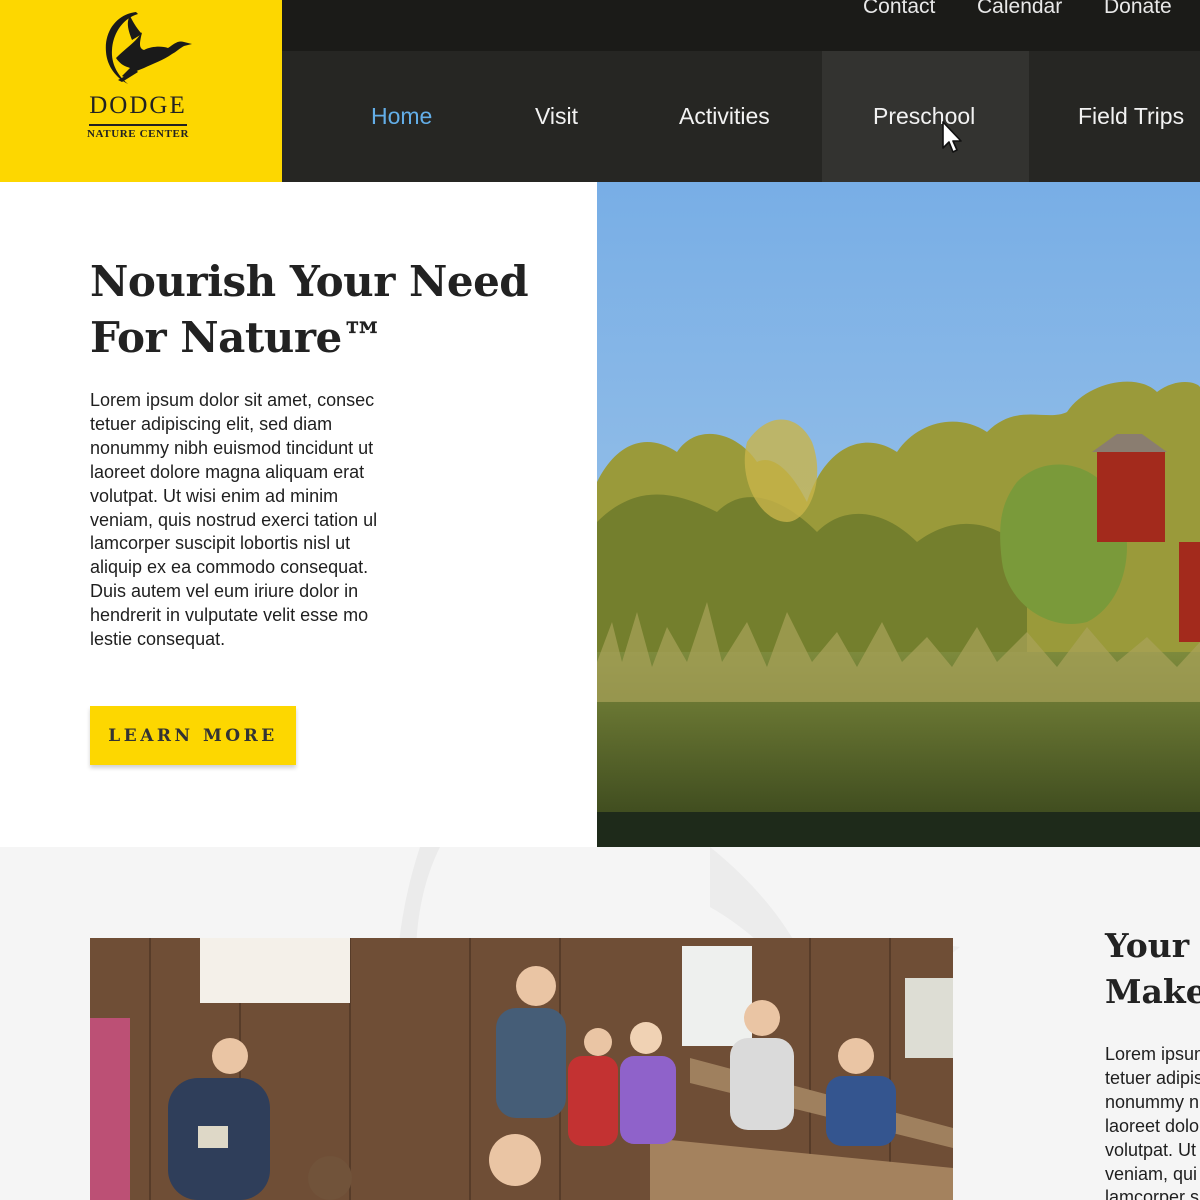 Image resolution: width=1200 pixels, height=1200 pixels. Describe the element at coordinates (141, 91) in the screenshot. I see `logo: DODGE NATURE CENTER` at that location.